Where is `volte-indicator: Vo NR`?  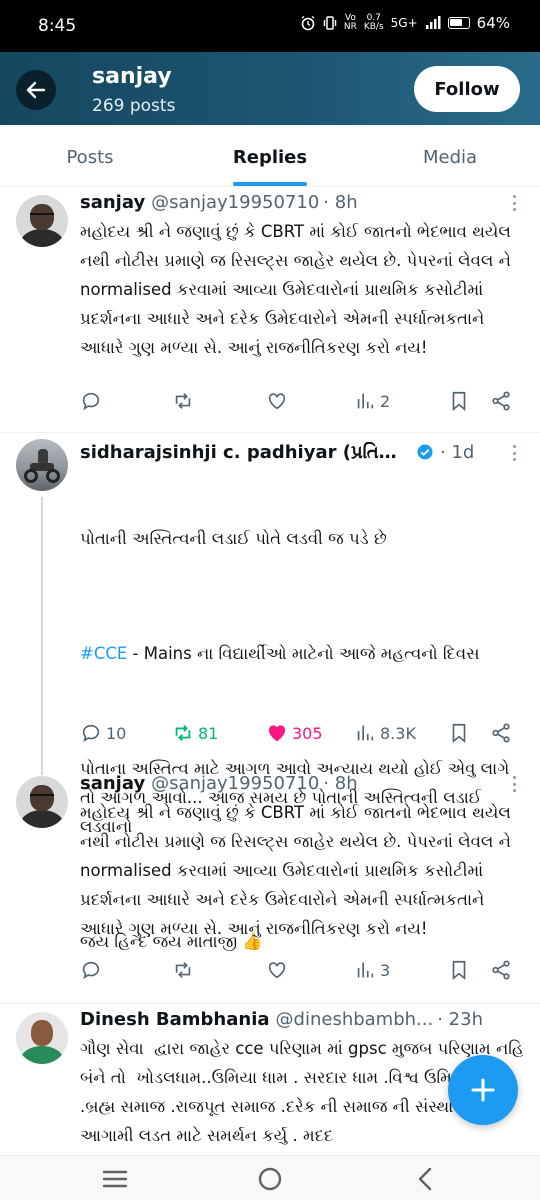 volte-indicator: Vo NR is located at coordinates (350, 23).